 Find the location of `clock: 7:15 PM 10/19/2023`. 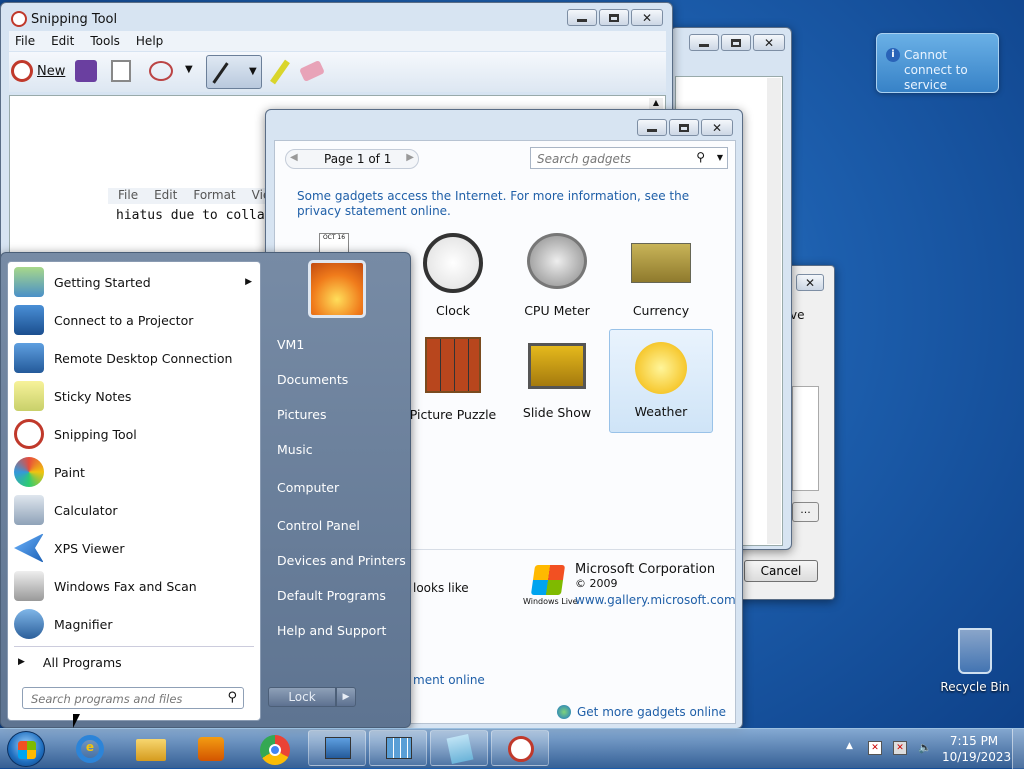

clock: 7:15 PM 10/19/2023 is located at coordinates (977, 749).